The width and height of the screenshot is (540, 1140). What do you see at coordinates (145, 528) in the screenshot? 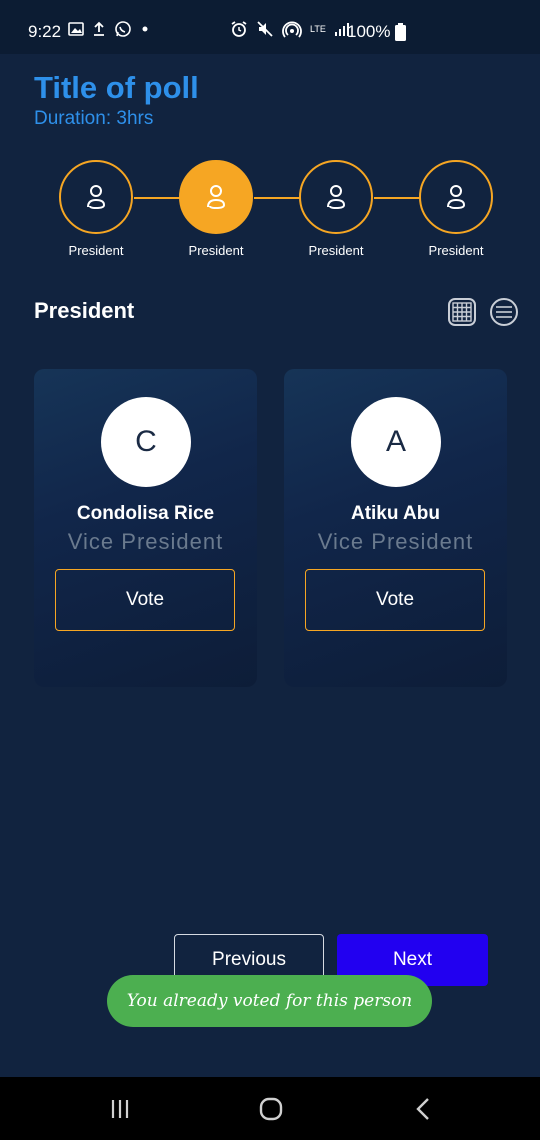
I see `candidate-card: C Condolisa Rice Vice President Vote` at bounding box center [145, 528].